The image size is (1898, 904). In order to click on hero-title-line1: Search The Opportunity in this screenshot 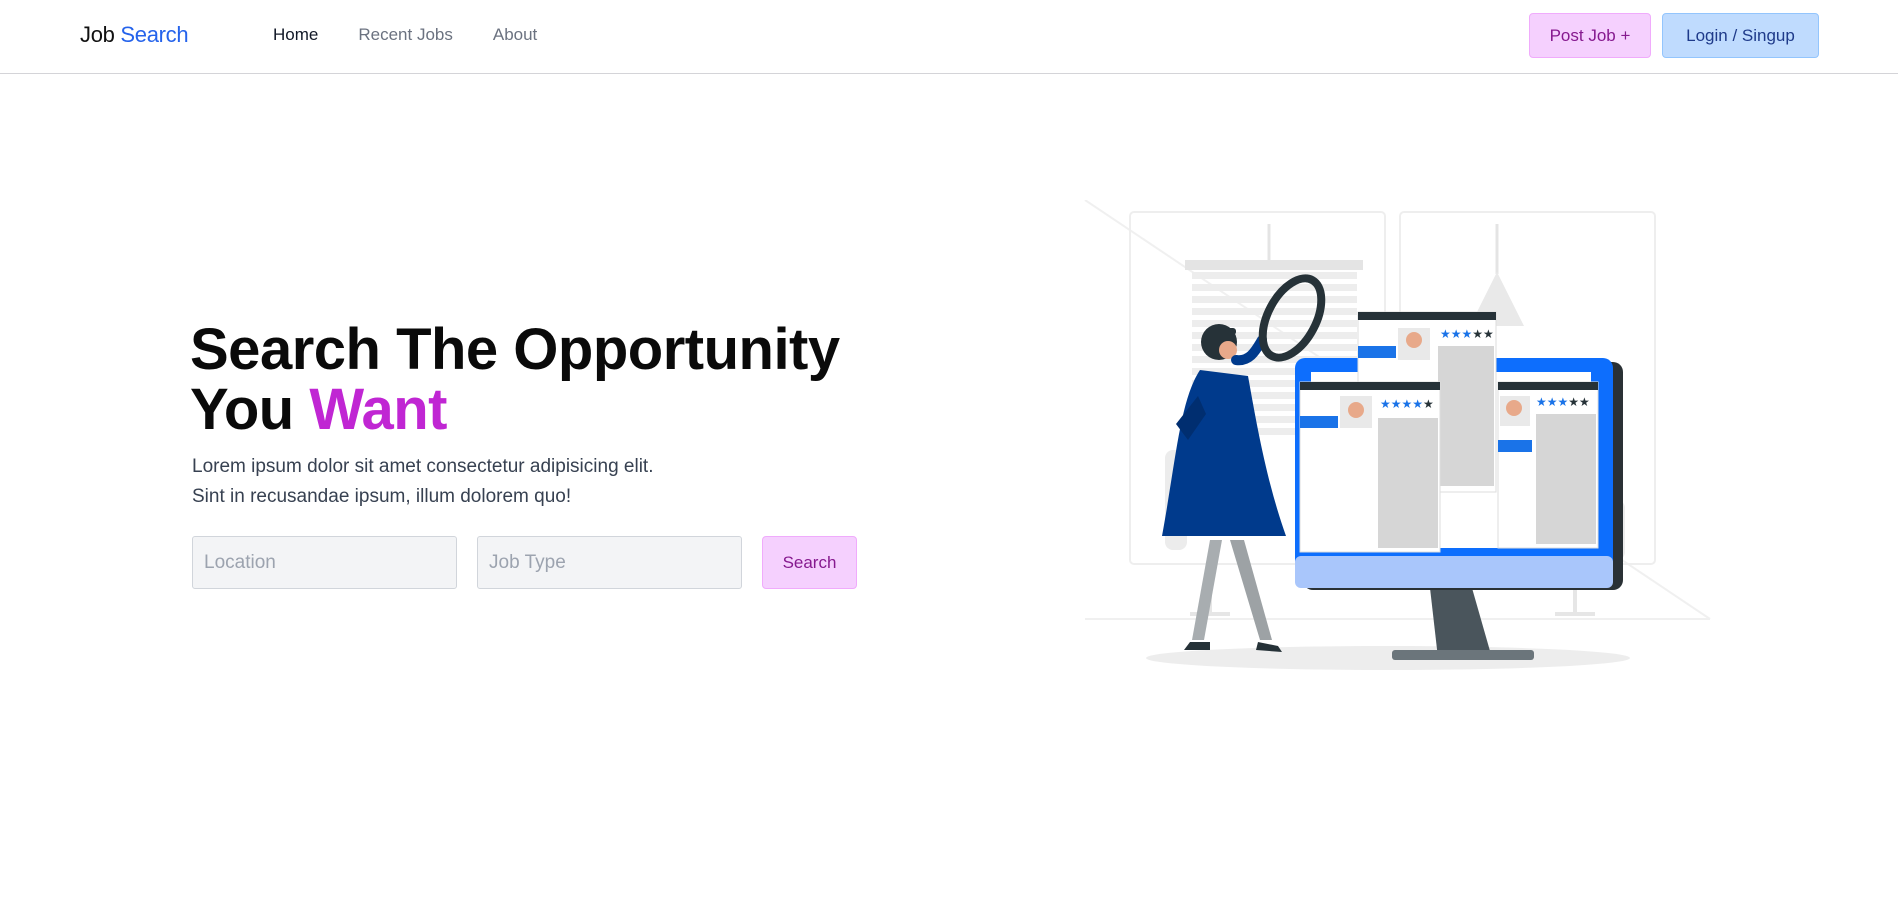, I will do `click(515, 349)`.